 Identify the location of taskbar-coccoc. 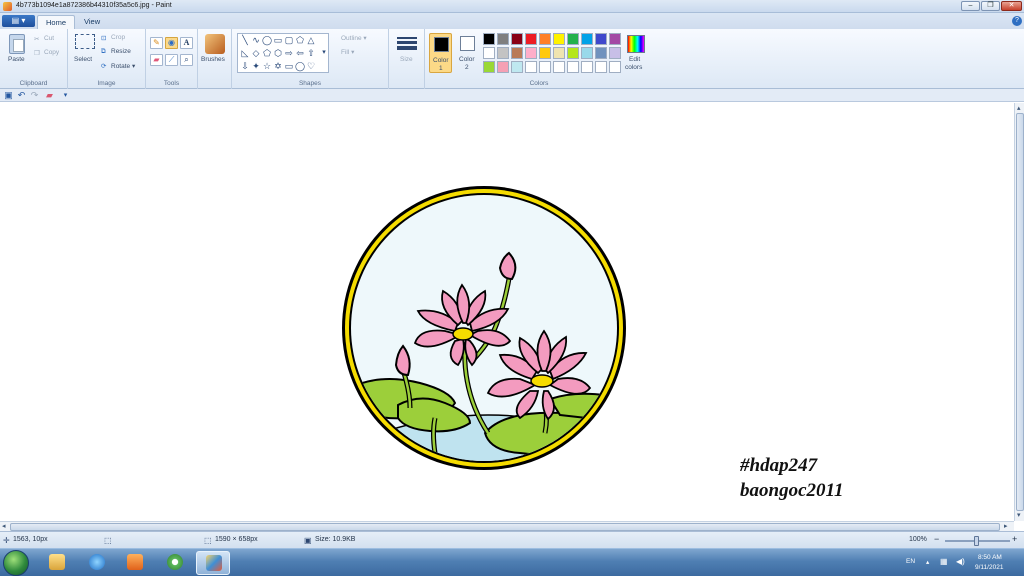
(175, 563).